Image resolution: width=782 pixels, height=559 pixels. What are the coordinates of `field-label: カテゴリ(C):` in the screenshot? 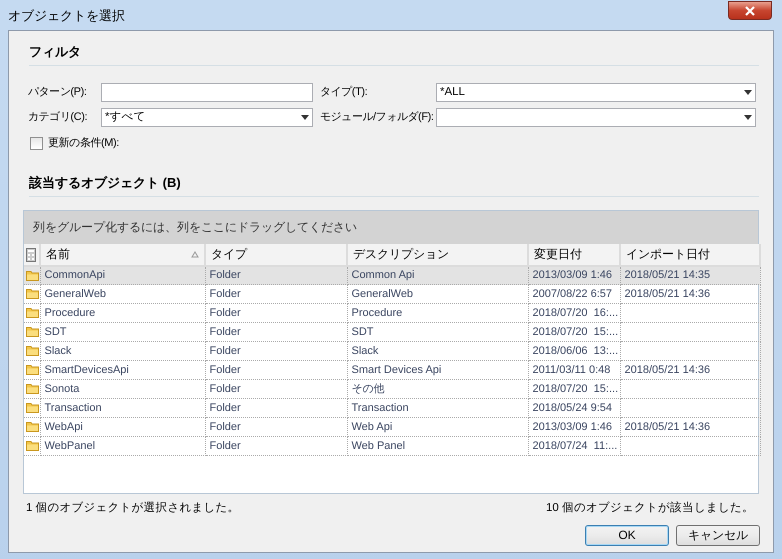 It's located at (58, 118).